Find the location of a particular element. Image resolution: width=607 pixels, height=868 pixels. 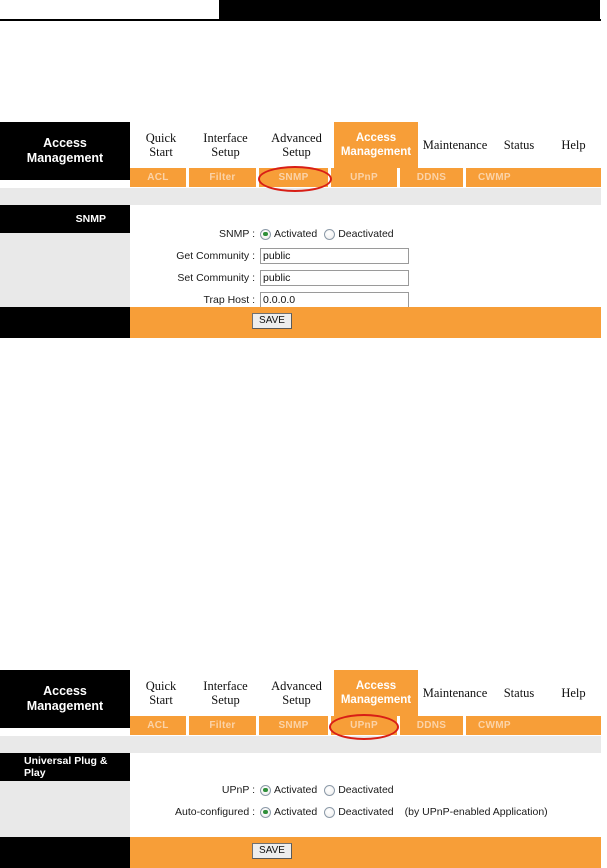

get-community-controls is located at coordinates (334, 256).